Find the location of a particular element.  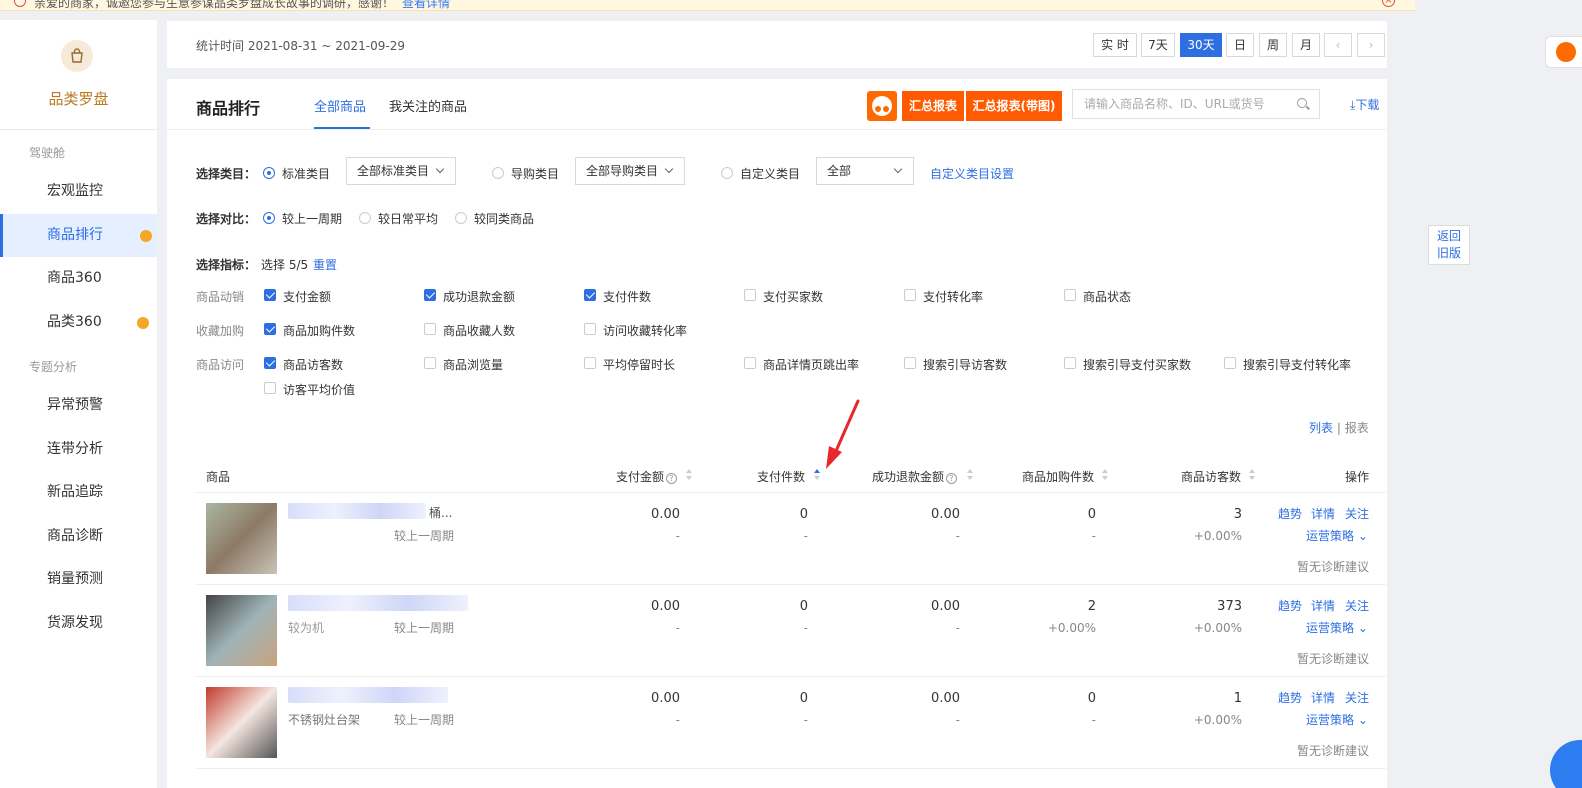

tab-all-products: 全部商品 is located at coordinates (340, 105).